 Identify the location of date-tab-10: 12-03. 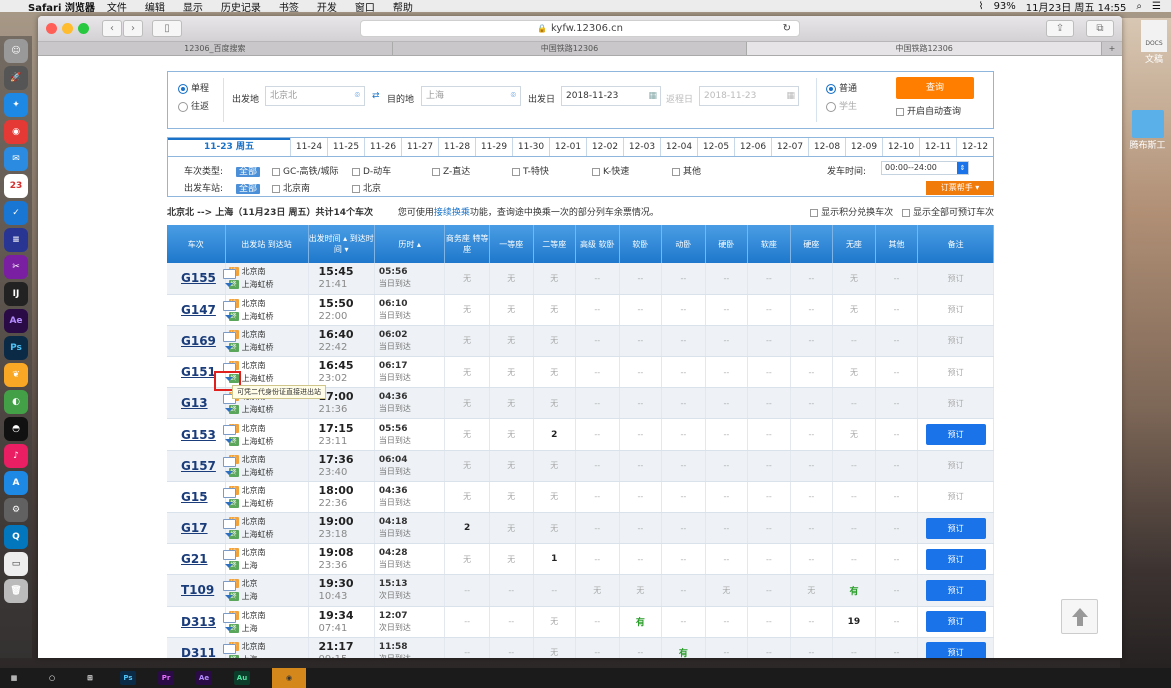
(641, 147).